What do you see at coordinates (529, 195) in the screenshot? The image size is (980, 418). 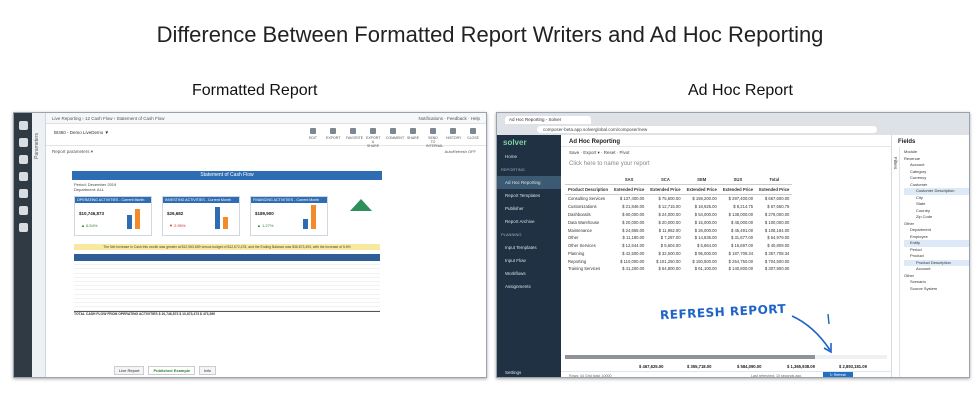 I see `sidebar-item-report-templates: Report Templates` at bounding box center [529, 195].